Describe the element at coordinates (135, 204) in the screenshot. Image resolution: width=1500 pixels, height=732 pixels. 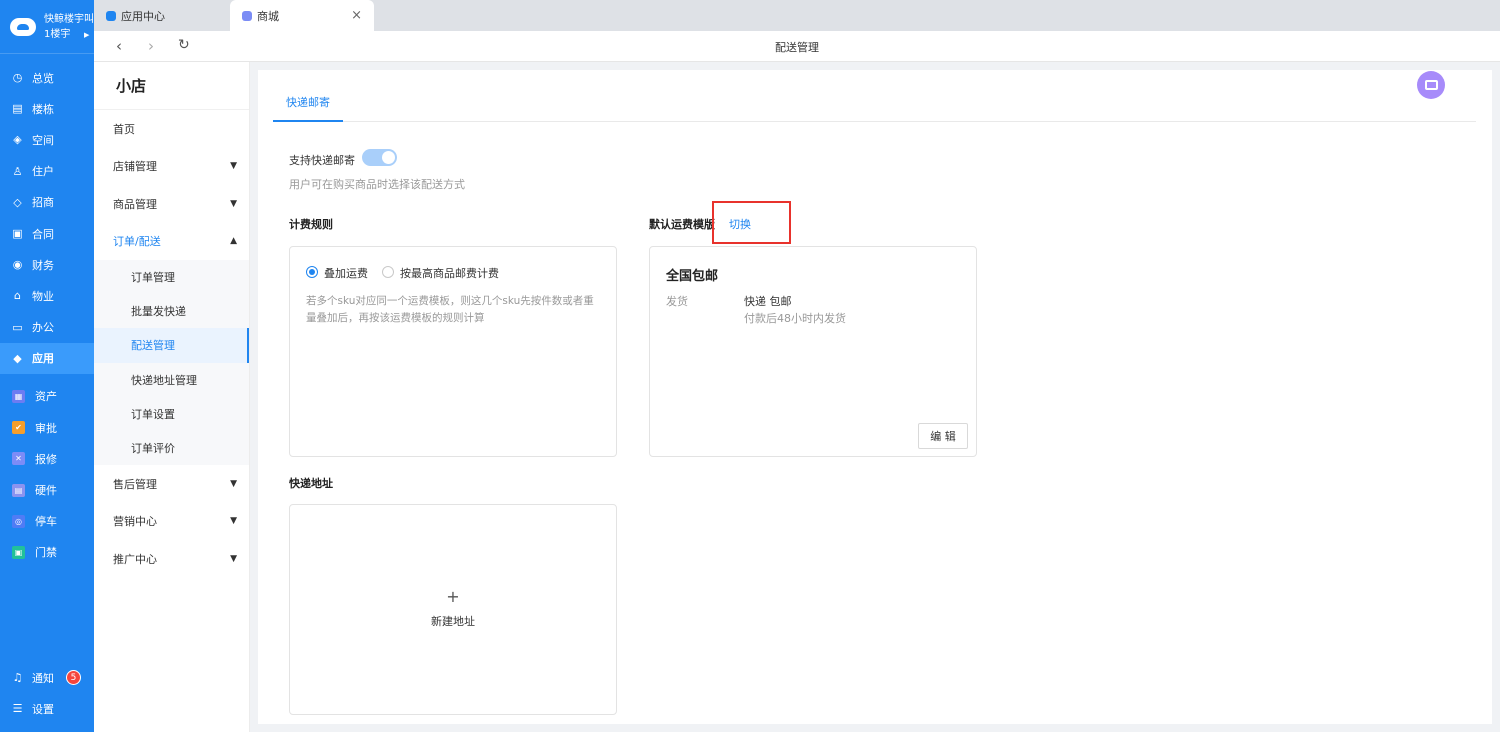
I see `side-label: 商品管理` at that location.